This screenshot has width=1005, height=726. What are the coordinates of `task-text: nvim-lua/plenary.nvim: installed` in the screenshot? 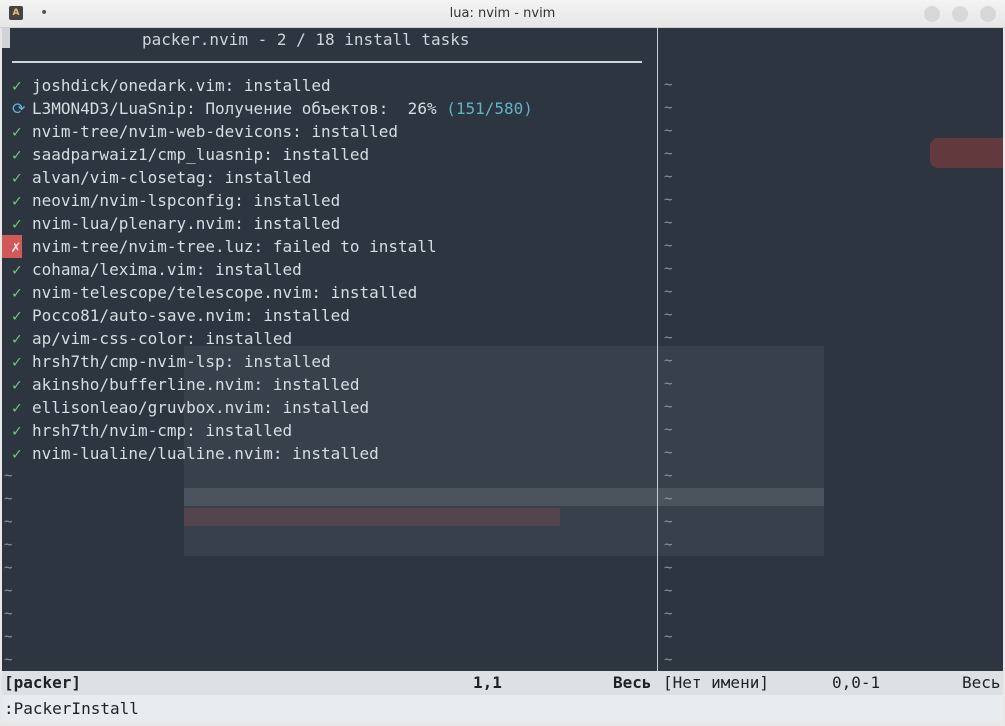 It's located at (186, 223).